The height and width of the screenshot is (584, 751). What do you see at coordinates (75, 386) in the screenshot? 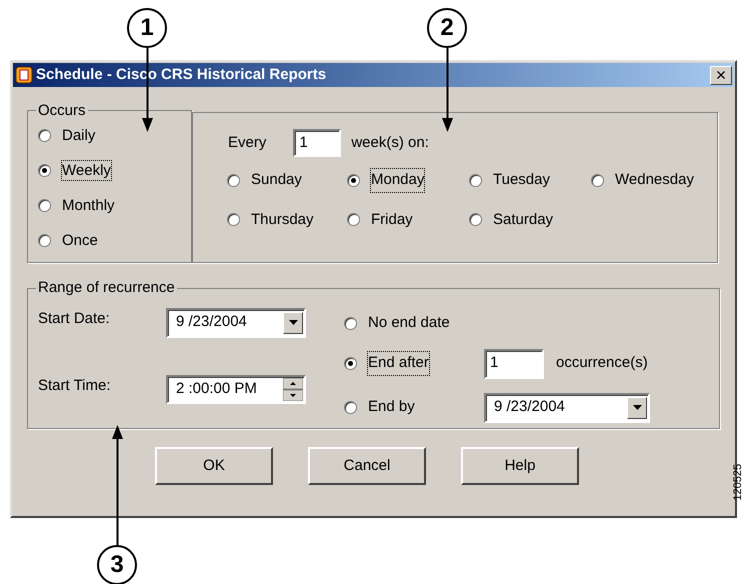
I see `start-time-label: Start Time:` at bounding box center [75, 386].